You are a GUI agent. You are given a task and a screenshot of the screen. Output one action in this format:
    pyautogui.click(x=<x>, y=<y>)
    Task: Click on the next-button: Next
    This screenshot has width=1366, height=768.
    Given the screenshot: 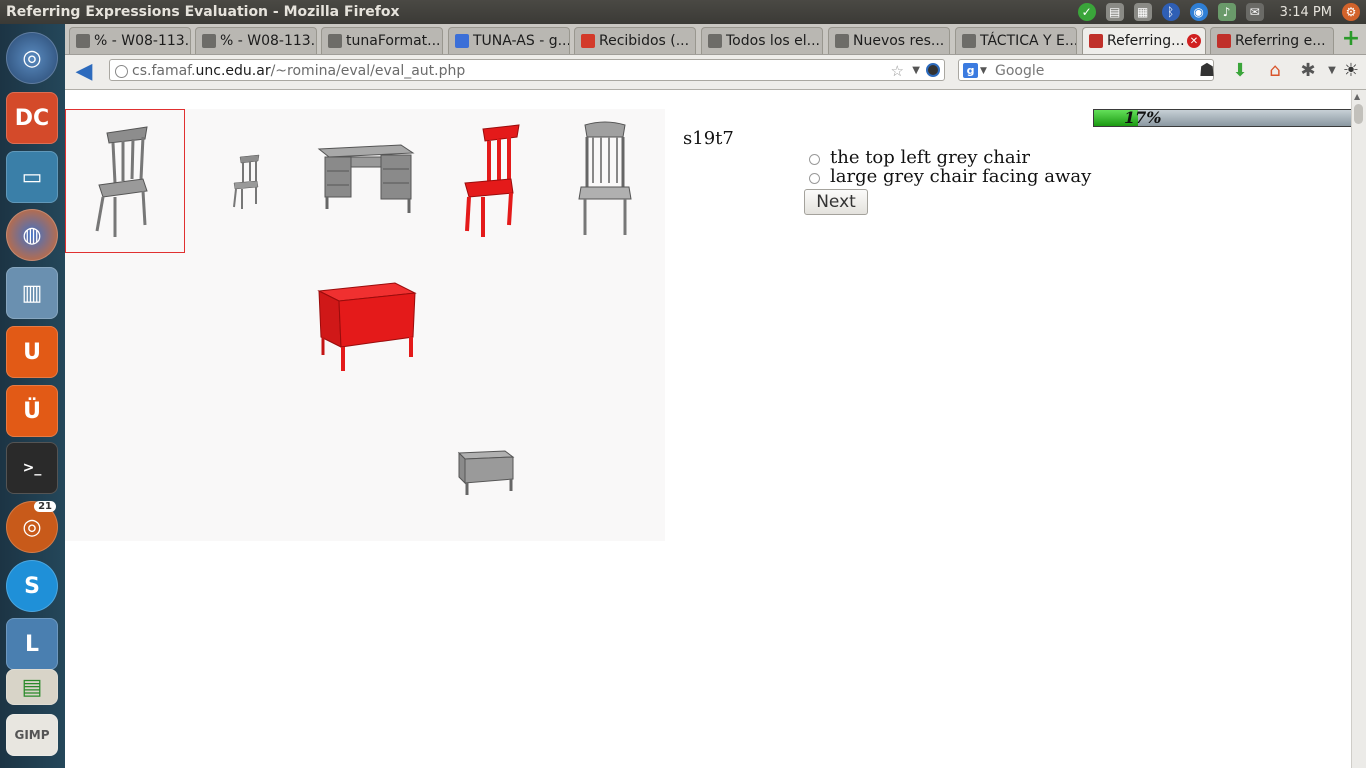 What is the action you would take?
    pyautogui.click(x=836, y=202)
    